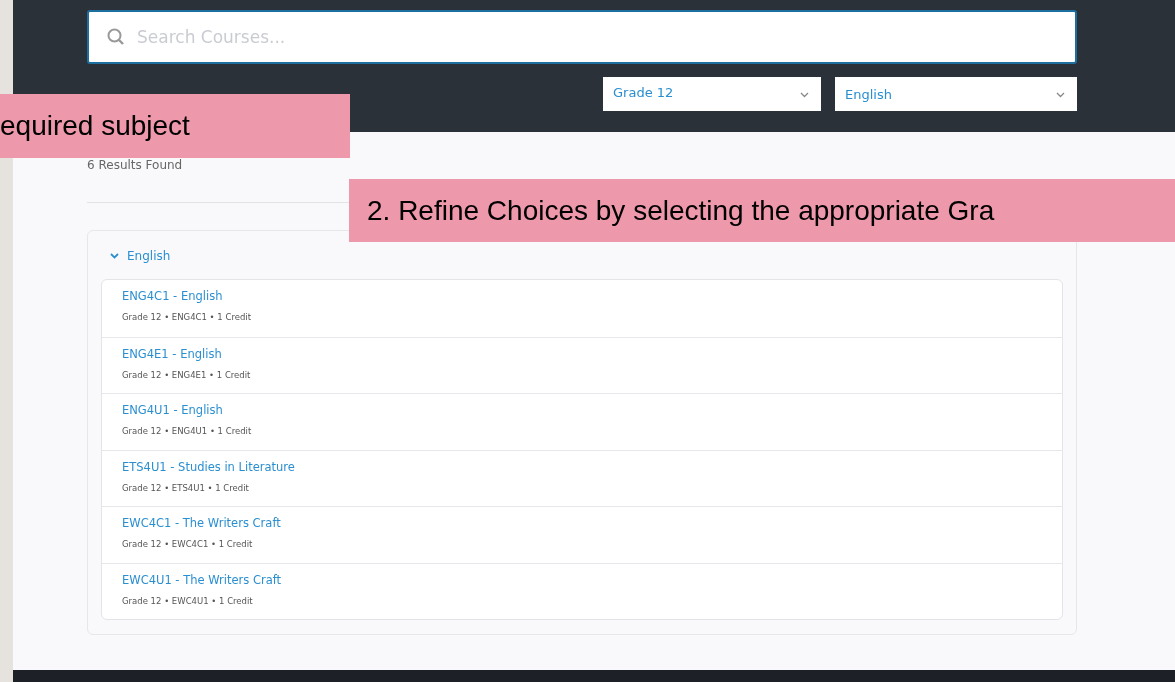  Describe the element at coordinates (116, 37) in the screenshot. I see `search-icon` at that location.